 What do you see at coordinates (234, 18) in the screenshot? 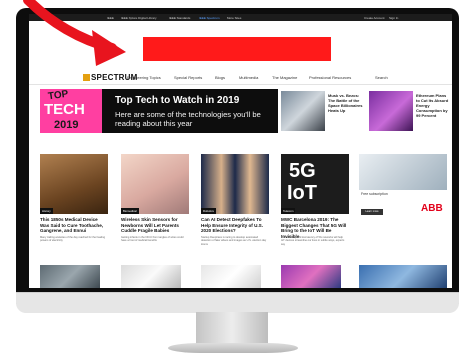
I see `topbar-link-more-sites: More Sites` at bounding box center [234, 18].